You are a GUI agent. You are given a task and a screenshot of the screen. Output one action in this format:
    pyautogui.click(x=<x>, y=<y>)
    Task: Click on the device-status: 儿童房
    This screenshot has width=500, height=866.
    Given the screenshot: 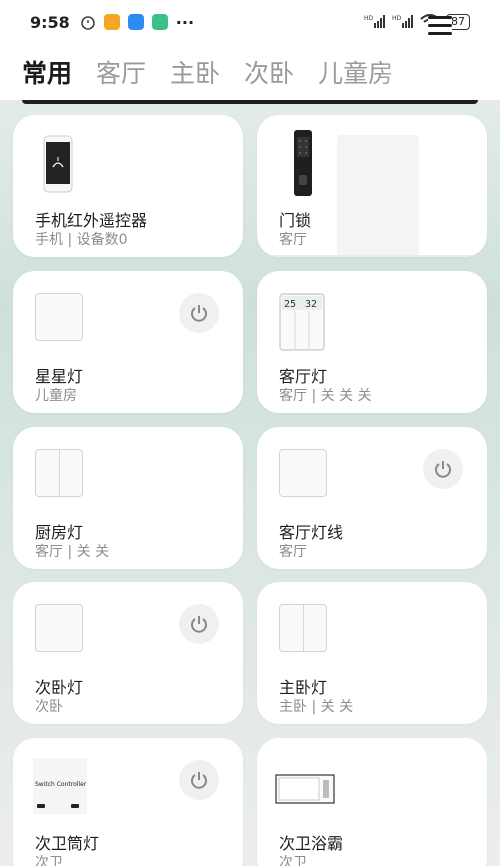 What is the action you would take?
    pyautogui.click(x=56, y=396)
    